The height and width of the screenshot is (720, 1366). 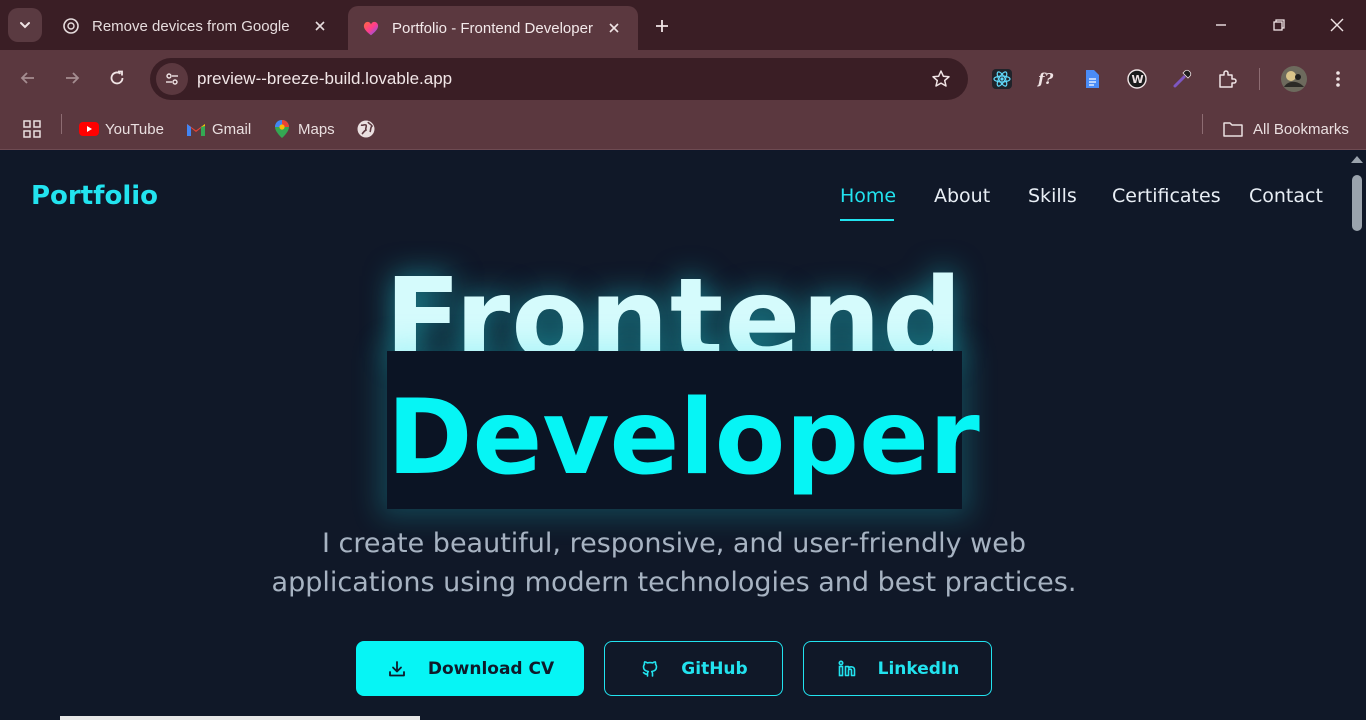 What do you see at coordinates (366, 129) in the screenshot?
I see `globe-icon` at bounding box center [366, 129].